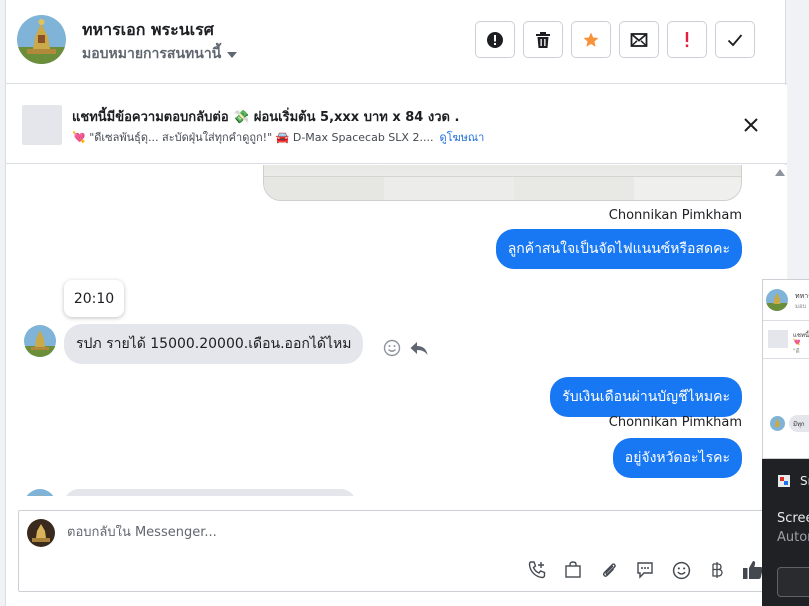 This screenshot has height=606, width=809. I want to click on mark-spam-button, so click(495, 39).